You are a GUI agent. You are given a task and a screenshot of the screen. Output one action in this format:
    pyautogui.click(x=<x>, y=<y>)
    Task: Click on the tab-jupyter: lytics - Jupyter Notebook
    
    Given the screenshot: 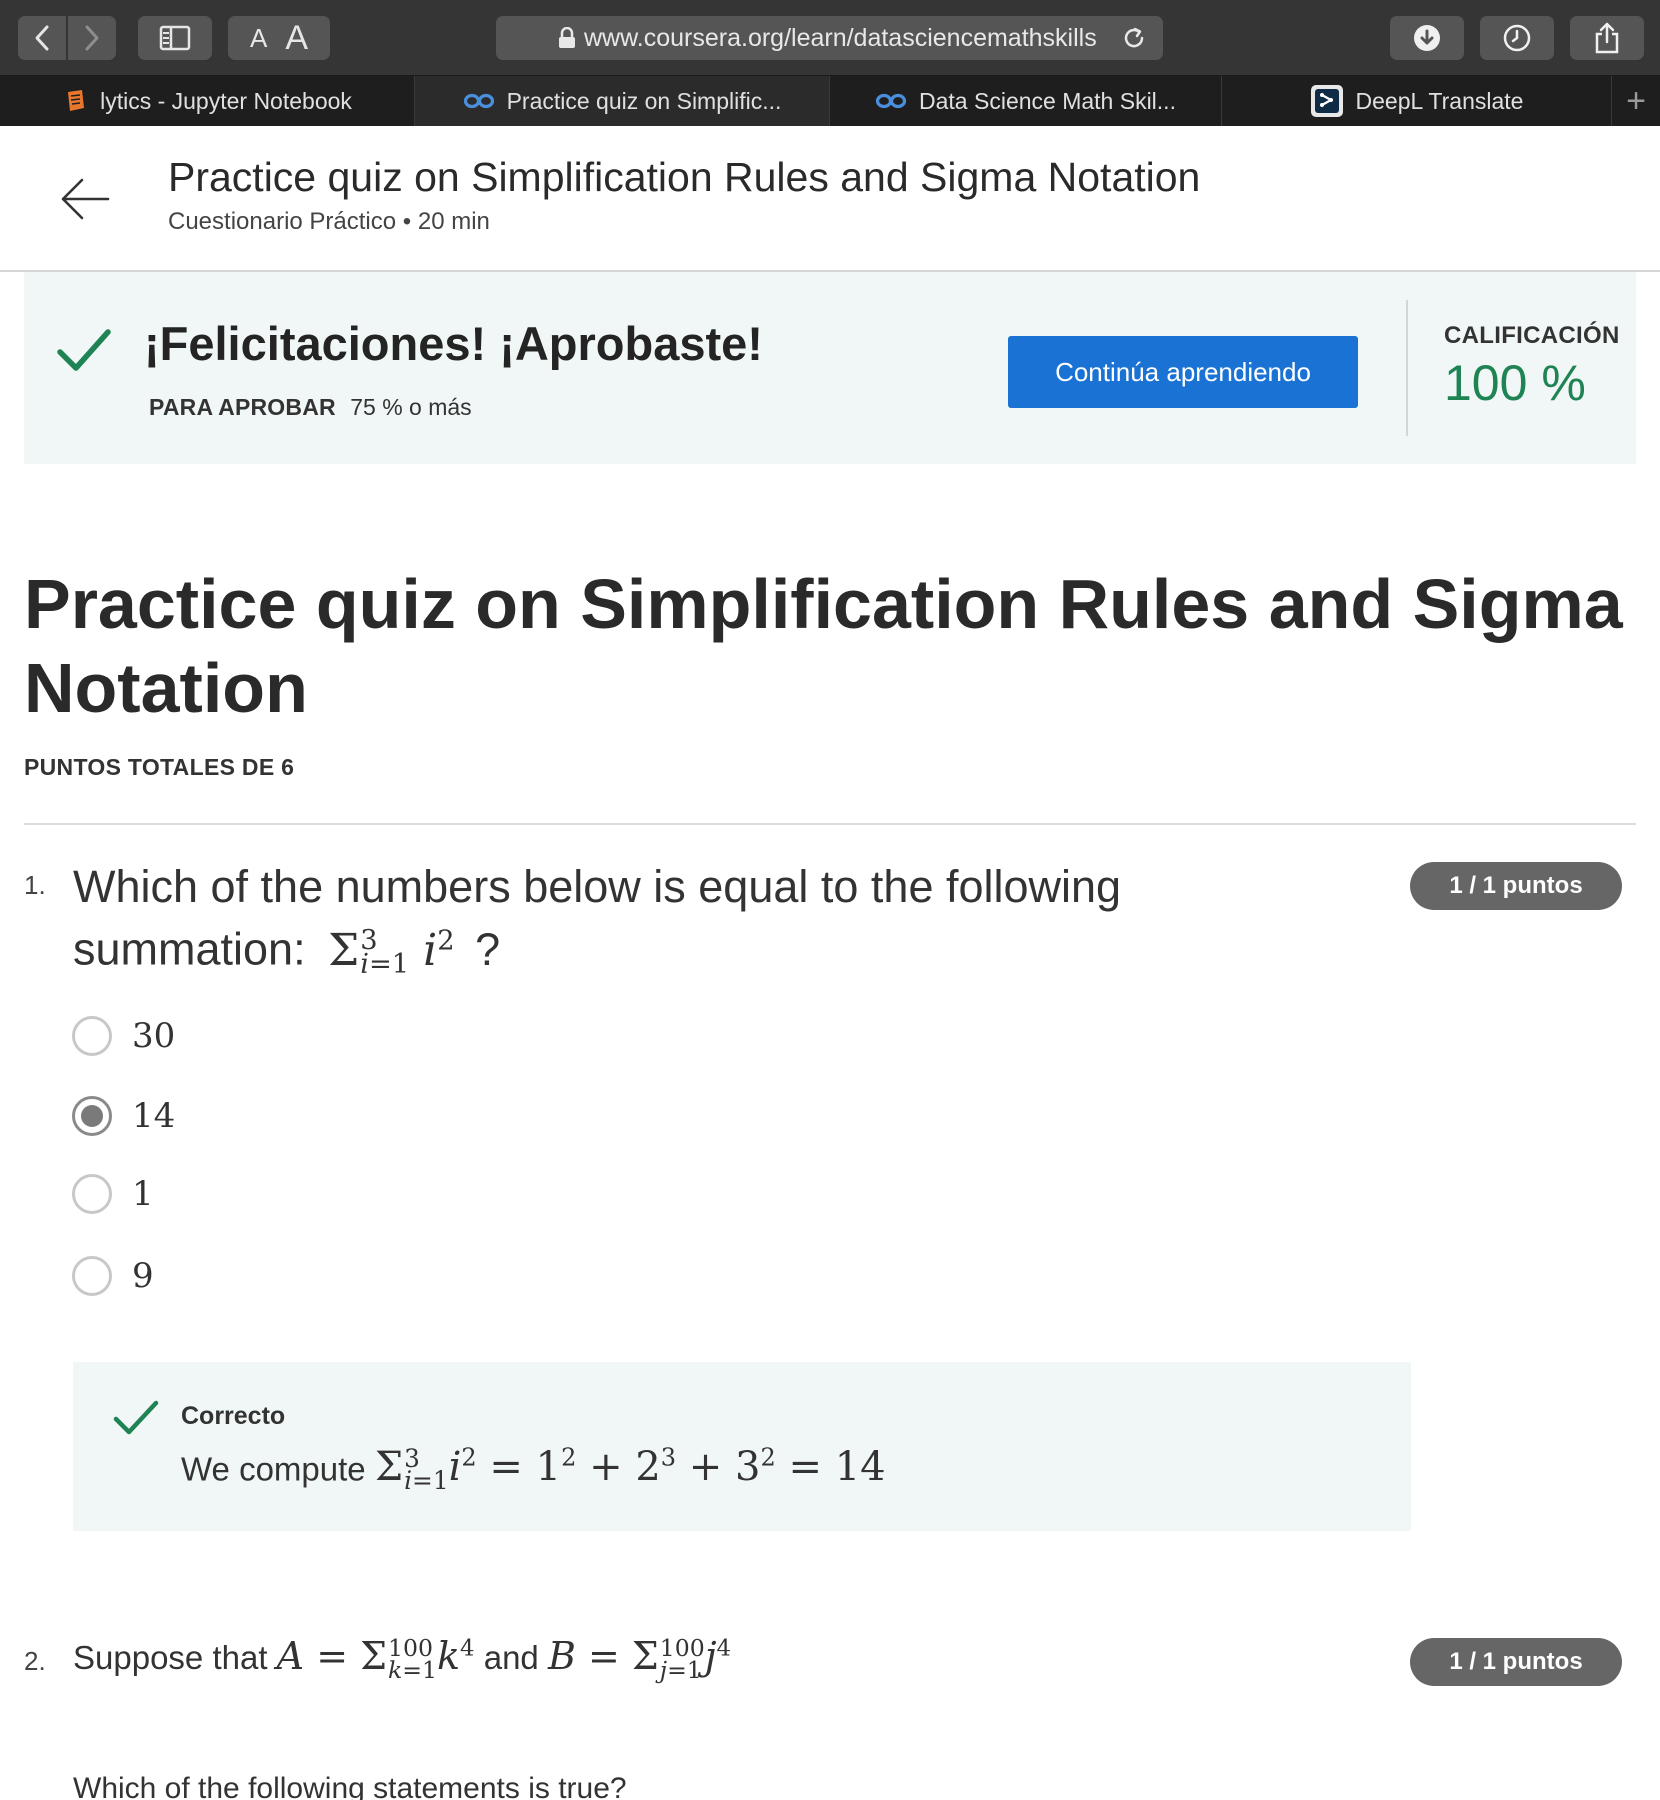 What is the action you would take?
    pyautogui.click(x=207, y=101)
    